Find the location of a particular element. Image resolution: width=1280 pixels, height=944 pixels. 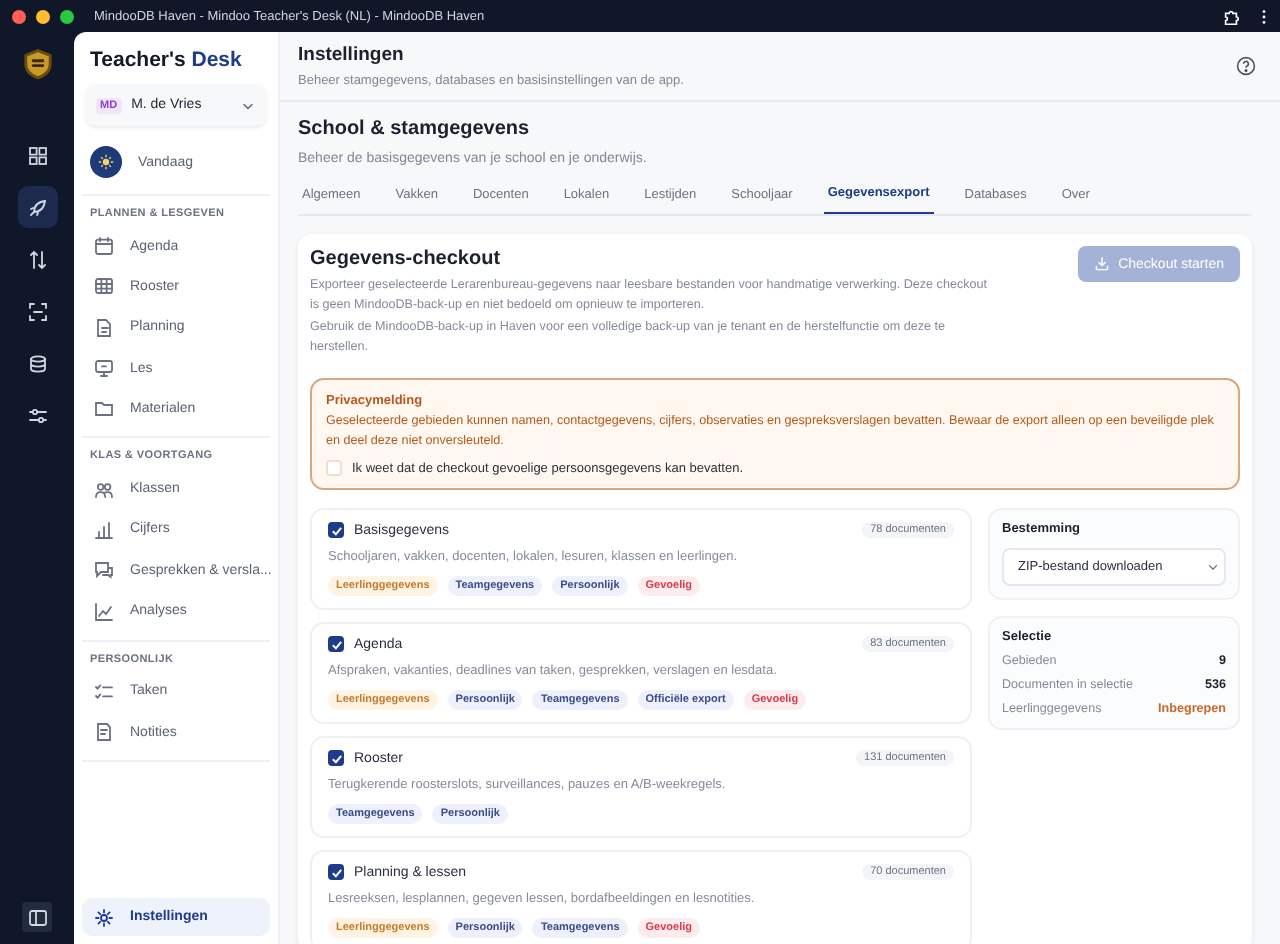

database-icon is located at coordinates (37, 363).